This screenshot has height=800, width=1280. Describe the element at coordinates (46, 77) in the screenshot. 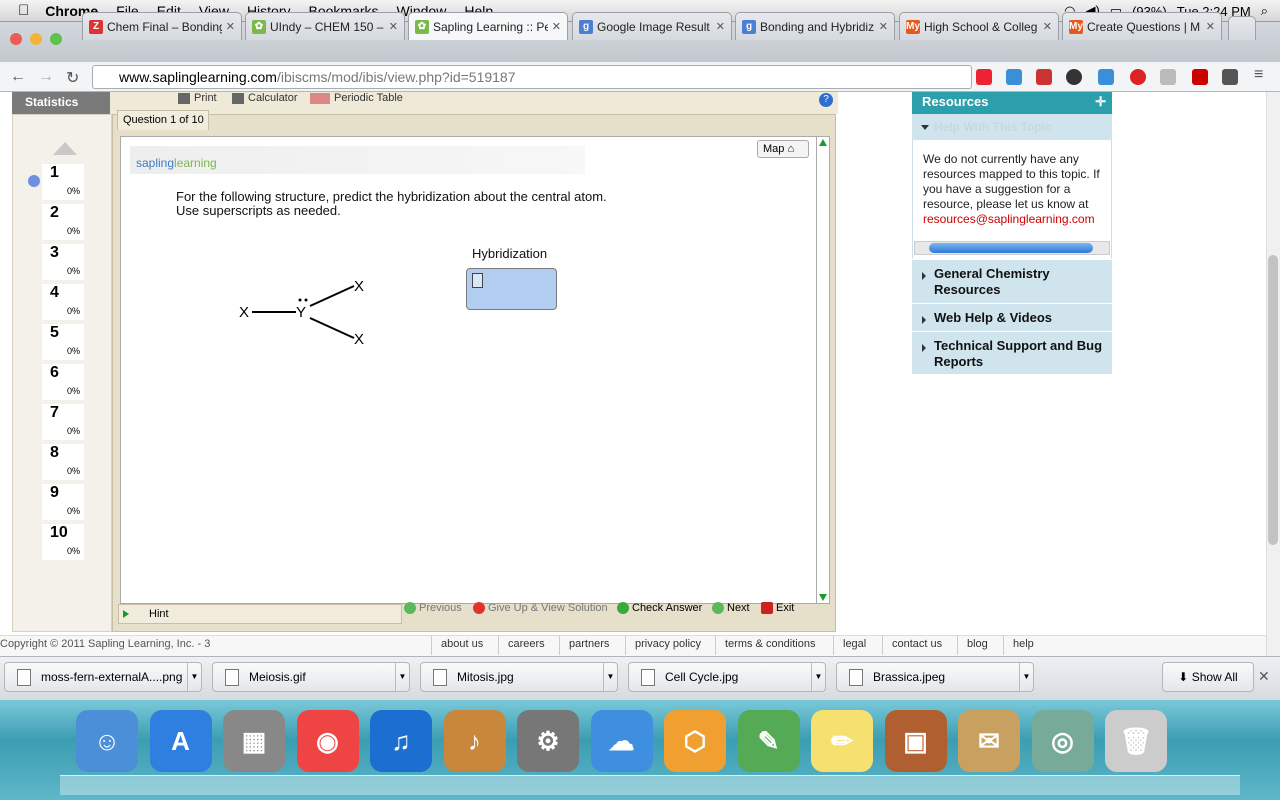

I see `forward-icon: →` at that location.